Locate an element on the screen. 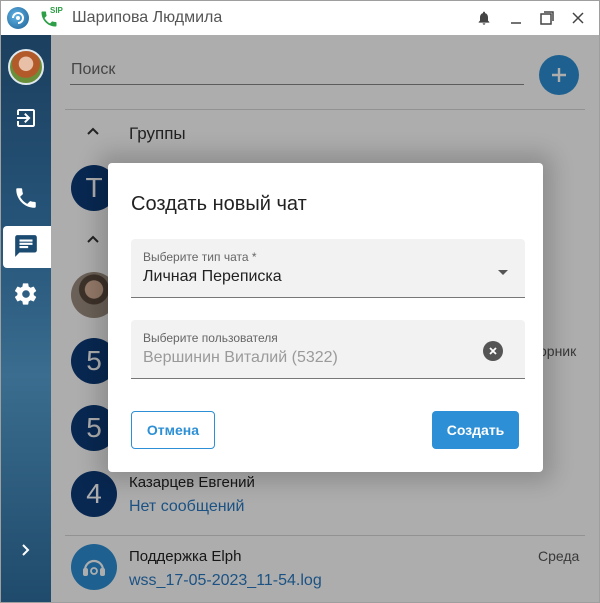 The height and width of the screenshot is (603, 600). gear-icon is located at coordinates (26, 294).